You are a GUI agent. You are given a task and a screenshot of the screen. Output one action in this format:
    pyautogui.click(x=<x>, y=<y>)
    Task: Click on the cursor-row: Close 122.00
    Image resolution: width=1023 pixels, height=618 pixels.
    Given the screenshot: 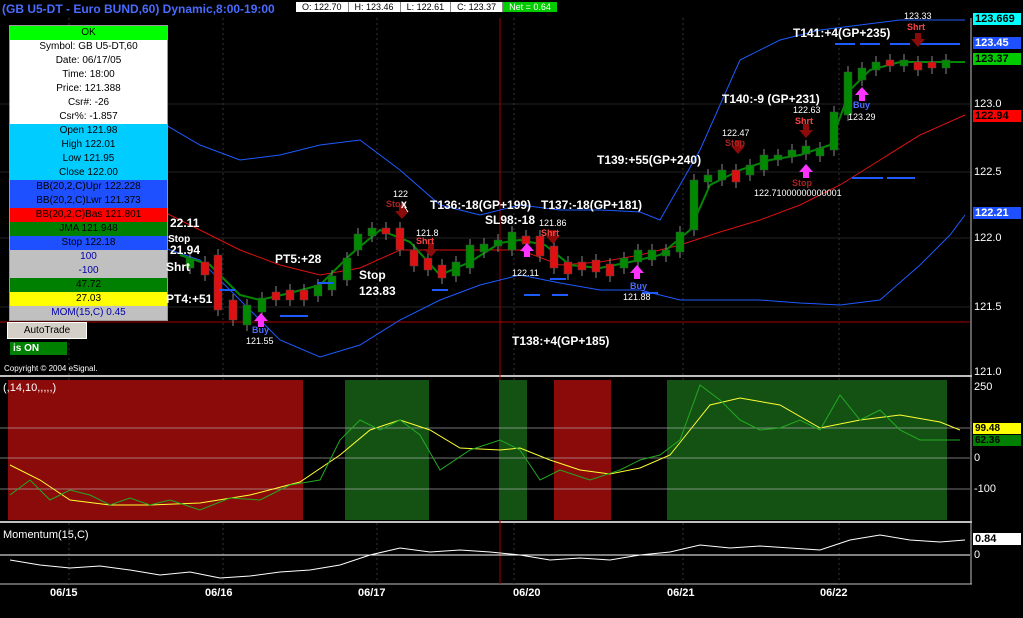 What is the action you would take?
    pyautogui.click(x=88, y=173)
    